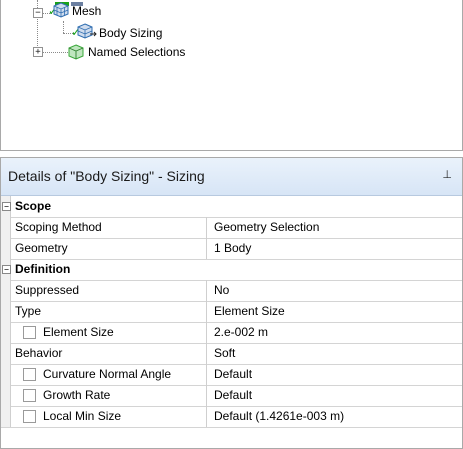  I want to click on named-selections-expand-toggle: +, so click(38, 52).